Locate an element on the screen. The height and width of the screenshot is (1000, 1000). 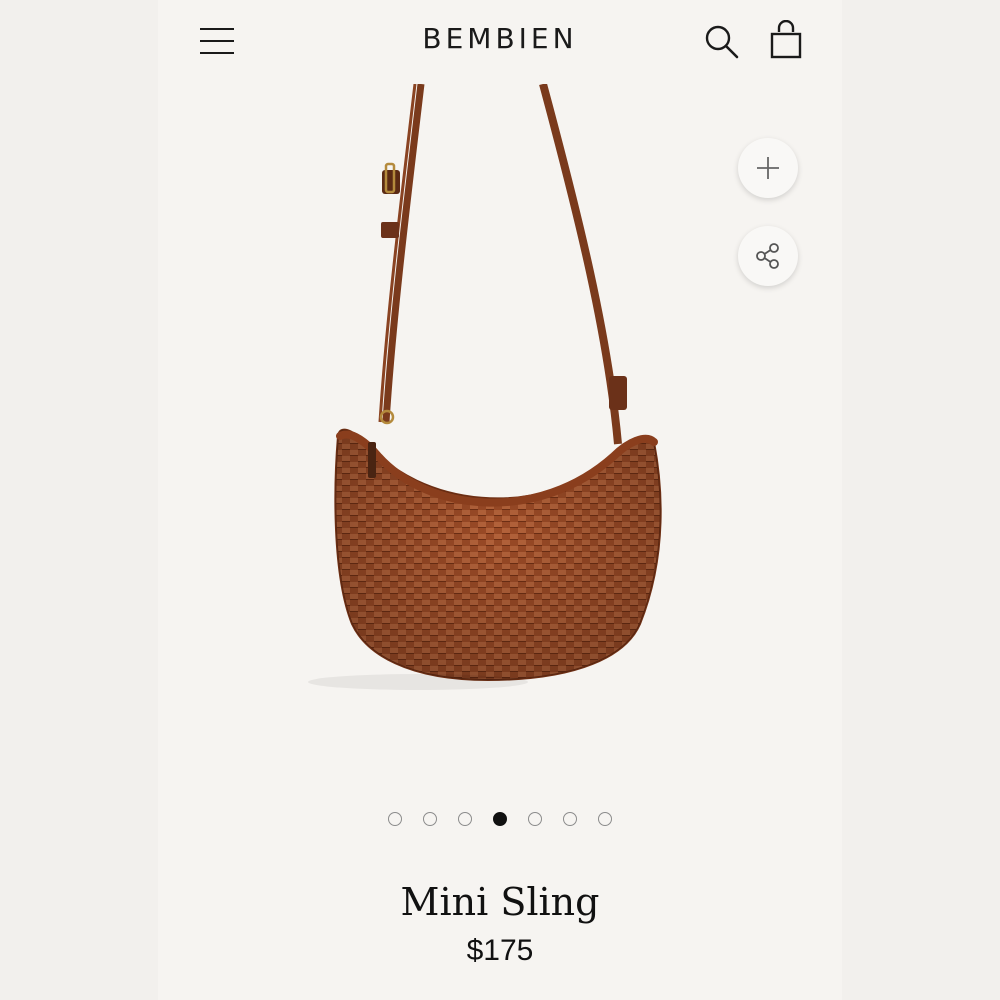
site-header: BEMBIEN is located at coordinates (500, 42).